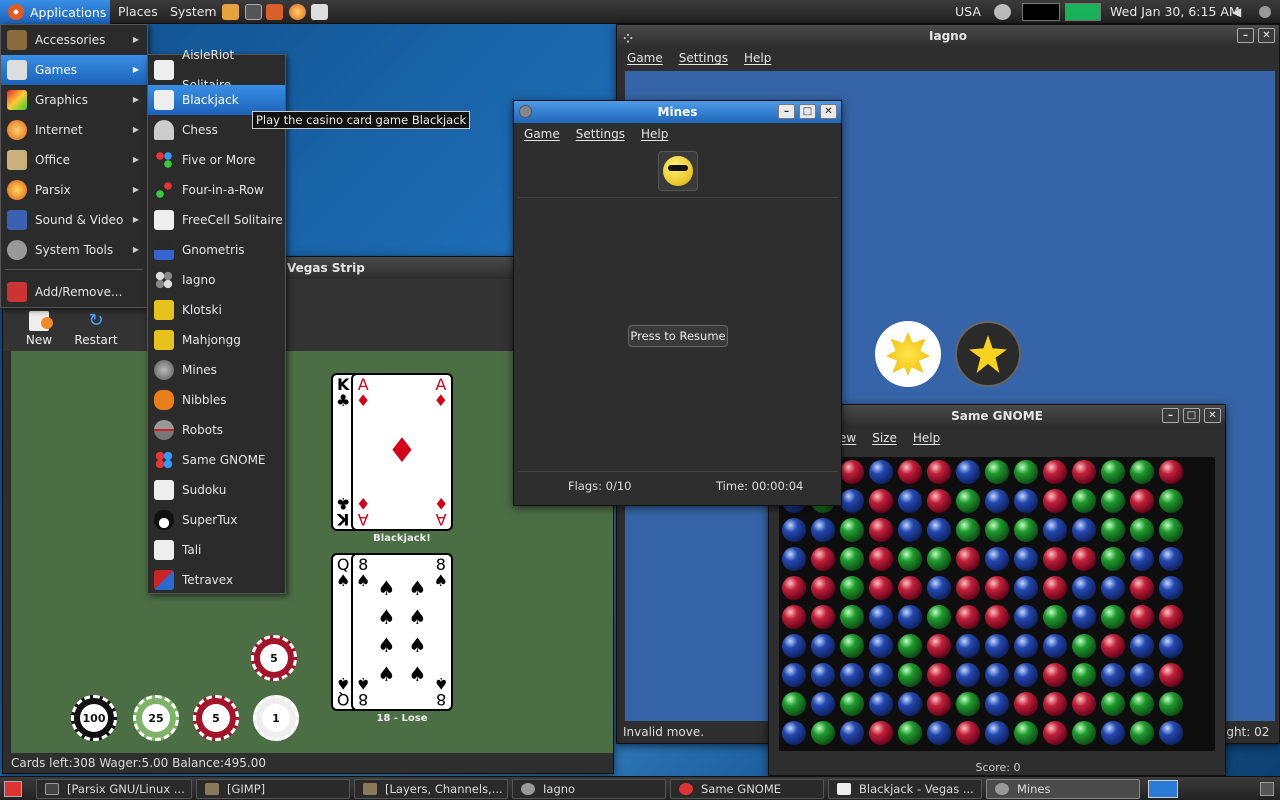 The width and height of the screenshot is (1280, 800). What do you see at coordinates (1163, 789) in the screenshot?
I see `workspace-switcher` at bounding box center [1163, 789].